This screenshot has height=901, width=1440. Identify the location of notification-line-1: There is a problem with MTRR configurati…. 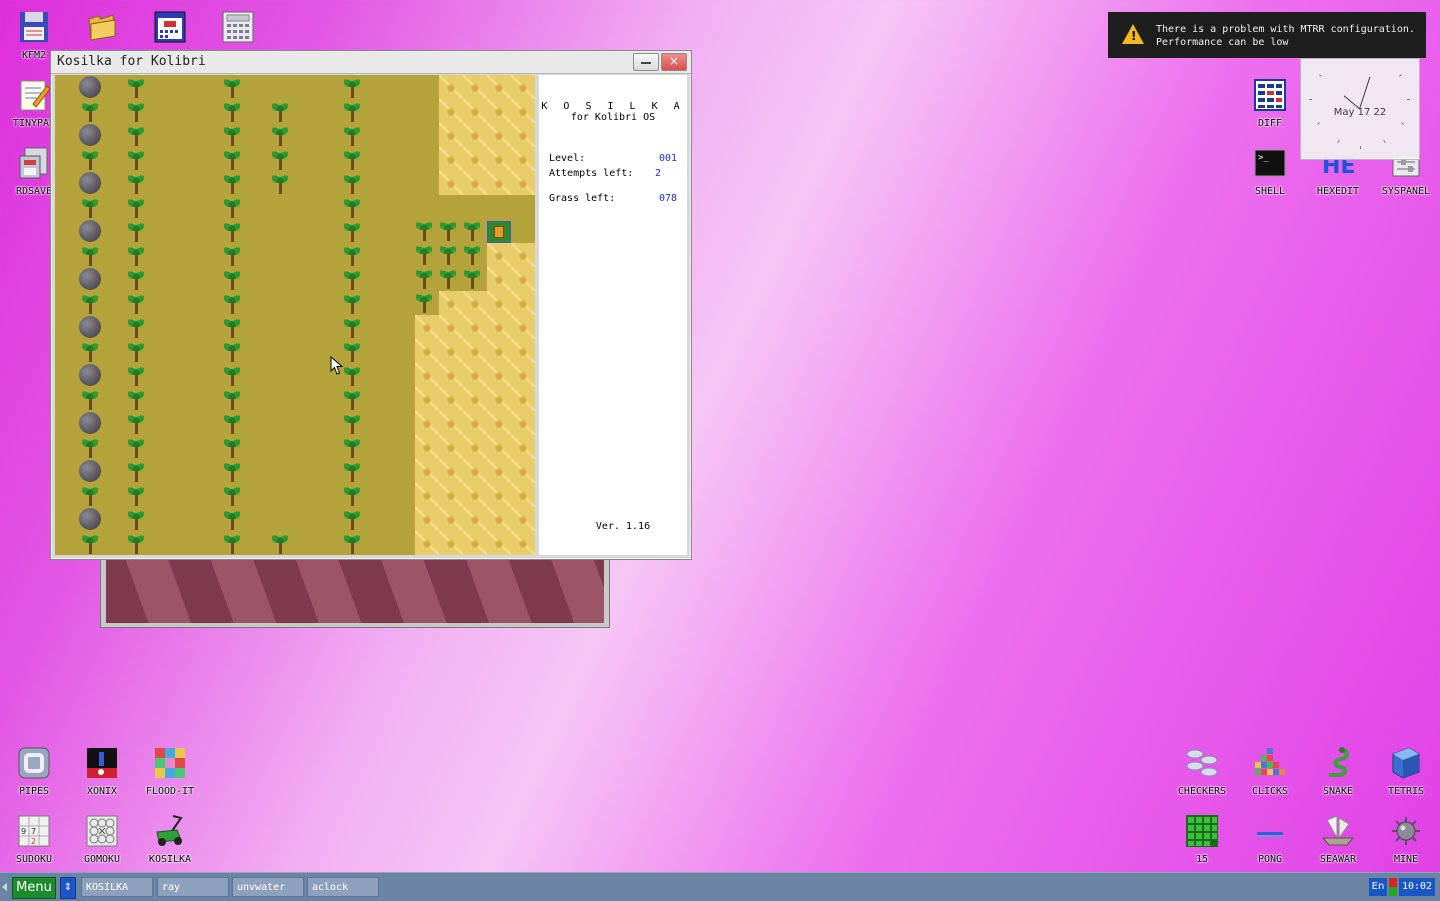
(1285, 29).